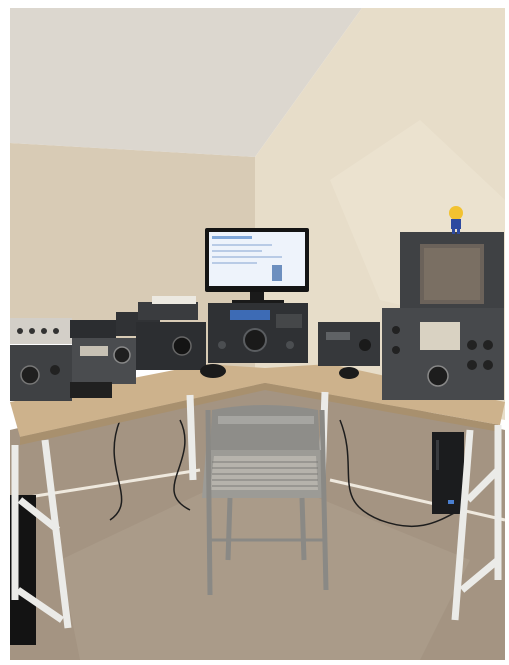  Describe the element at coordinates (213, 371) in the screenshot. I see `mouse-left` at that location.